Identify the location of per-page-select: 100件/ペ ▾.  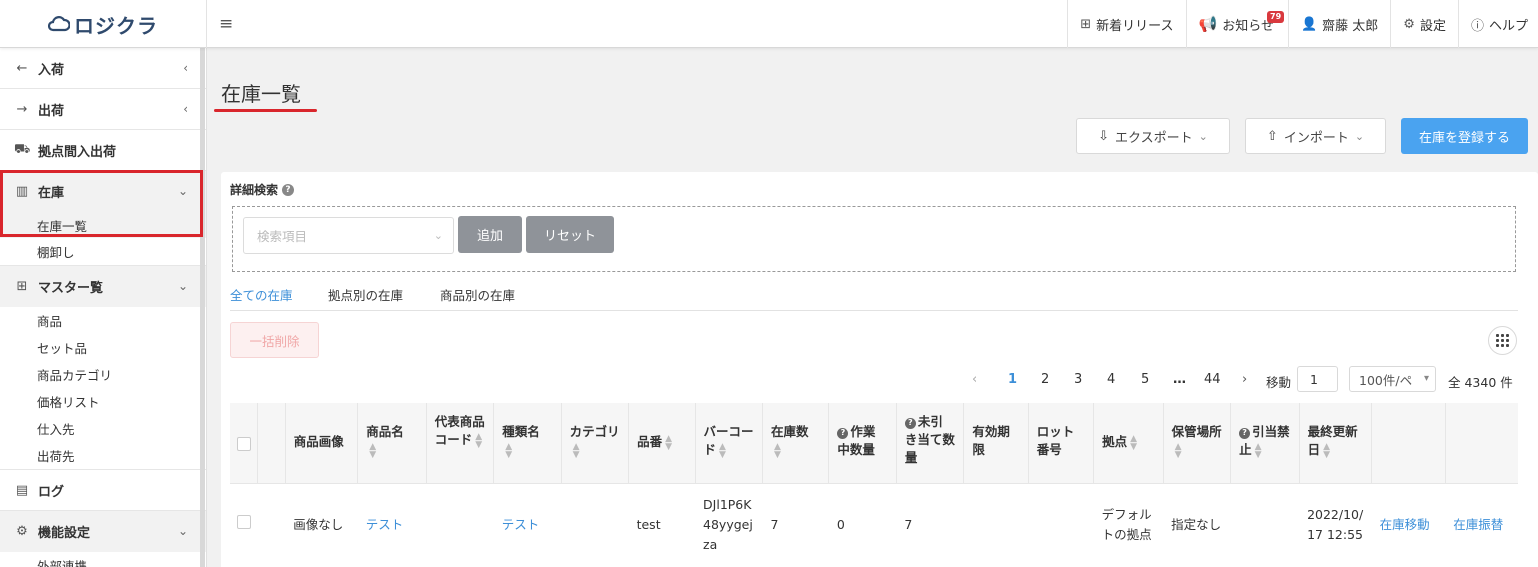
(1392, 379).